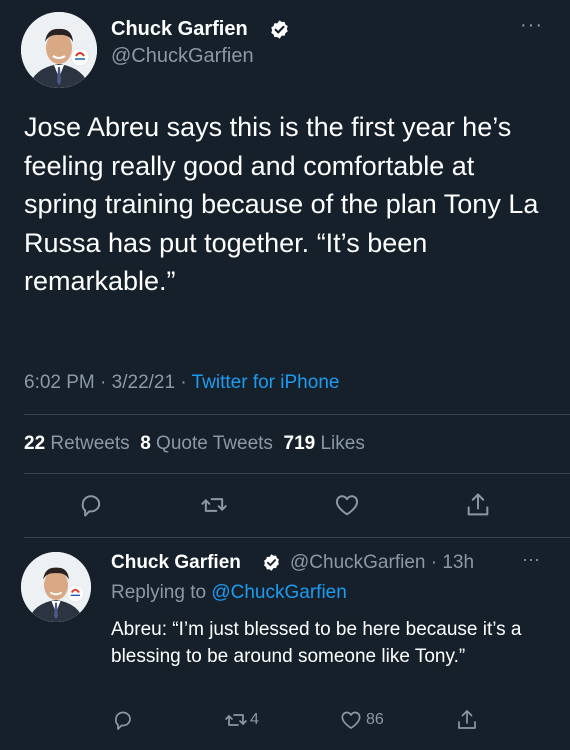  I want to click on reply-age: 13h, so click(458, 562).